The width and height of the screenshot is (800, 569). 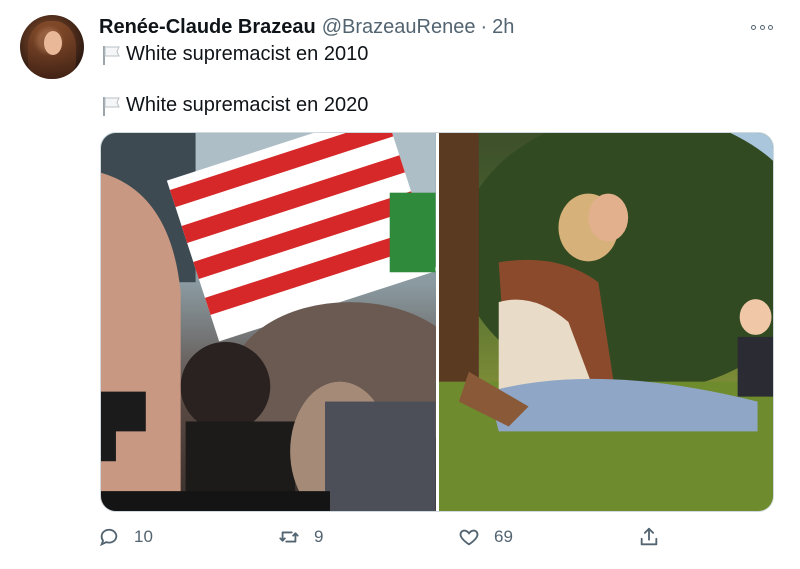 What do you see at coordinates (207, 27) in the screenshot?
I see `author-name: Renée-Claude Brazeau` at bounding box center [207, 27].